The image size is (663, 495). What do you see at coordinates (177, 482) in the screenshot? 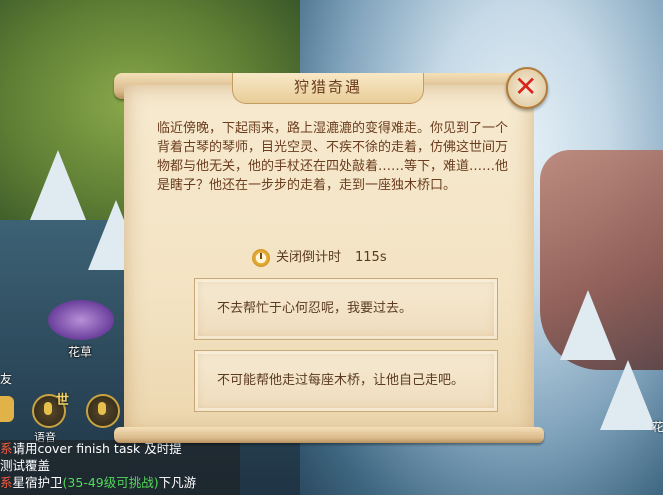
I see `chat-text: 下凡游` at bounding box center [177, 482].